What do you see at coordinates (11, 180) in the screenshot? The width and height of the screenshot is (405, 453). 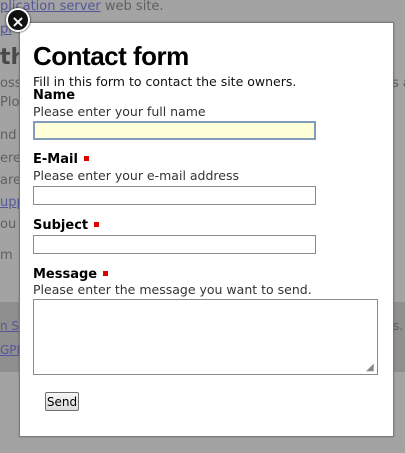 I see `background-line: are` at bounding box center [11, 180].